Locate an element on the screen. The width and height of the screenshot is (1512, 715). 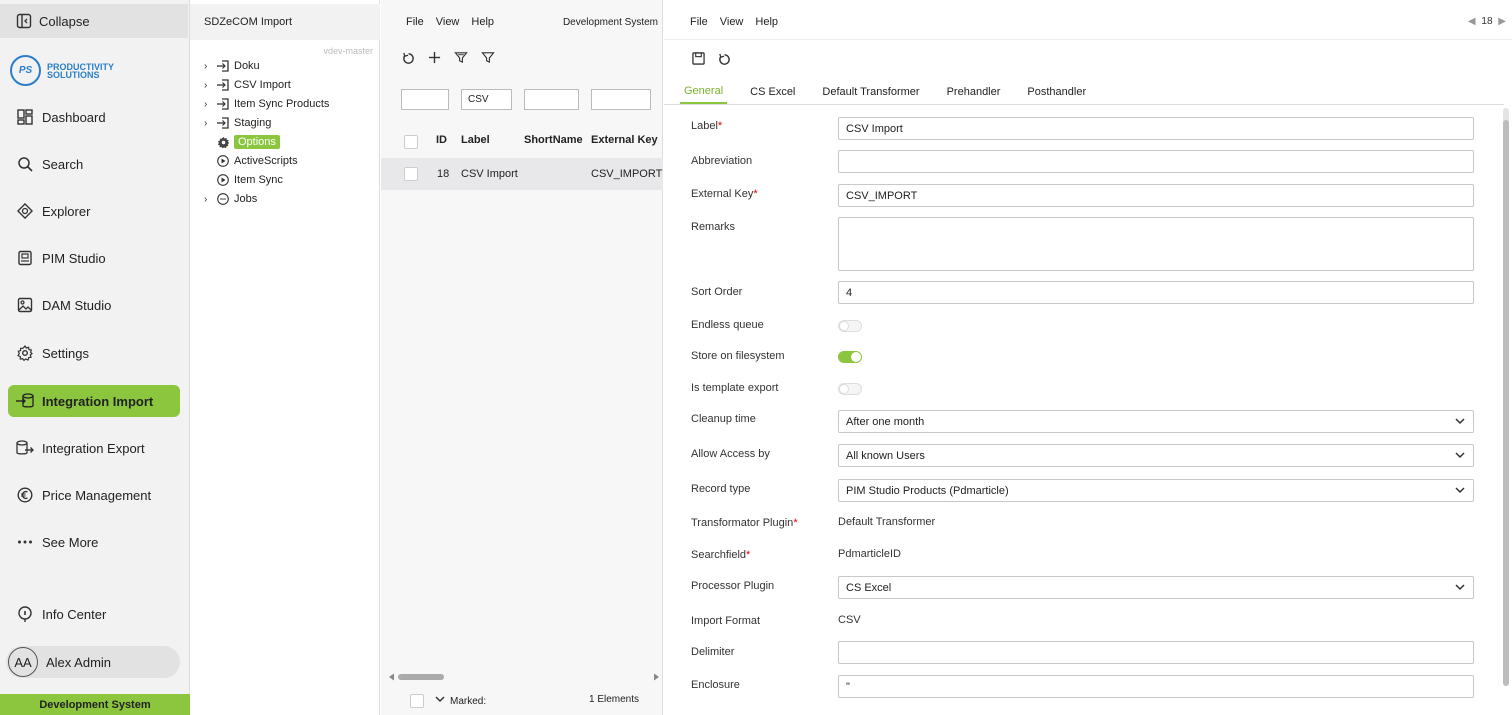
nav-item-price-management: Price Management is located at coordinates (94, 495).